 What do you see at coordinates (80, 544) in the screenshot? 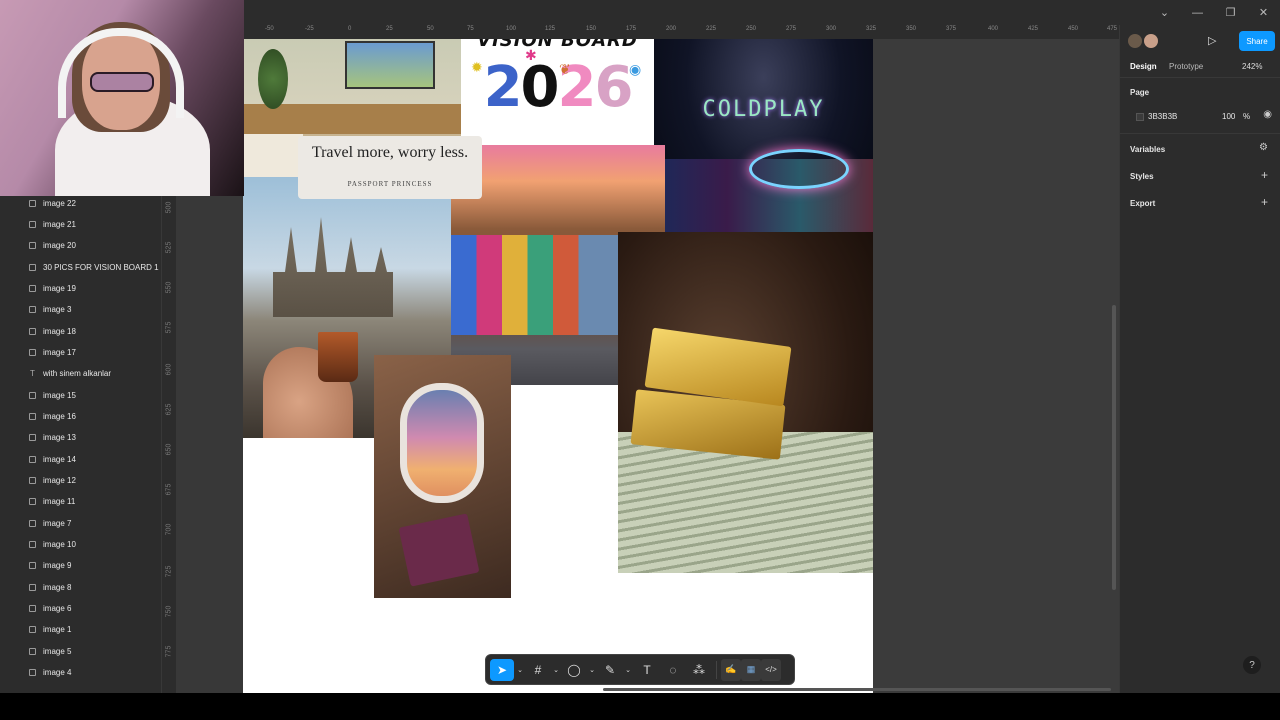
I see `layer-item: image 10` at bounding box center [80, 544].